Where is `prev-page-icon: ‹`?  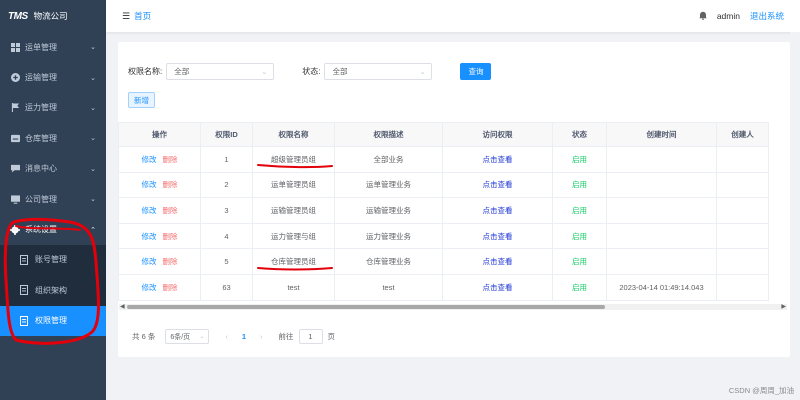 prev-page-icon: ‹ is located at coordinates (226, 336).